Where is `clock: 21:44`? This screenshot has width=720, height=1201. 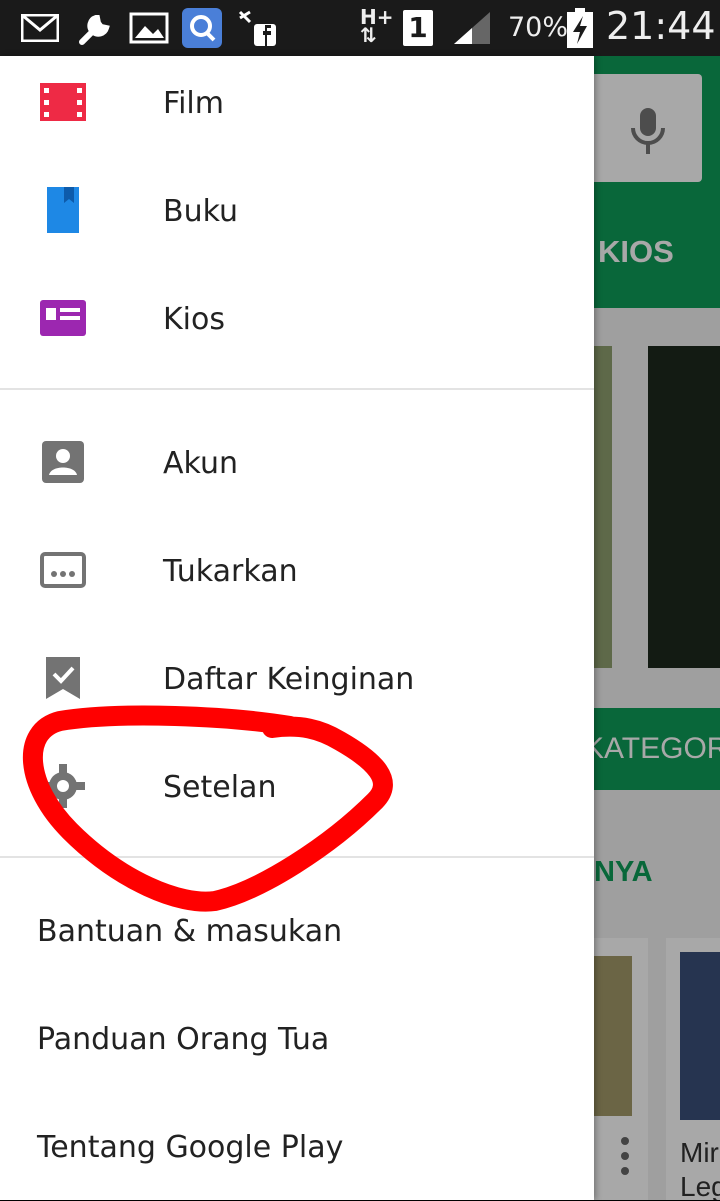
clock: 21:44 is located at coordinates (661, 26).